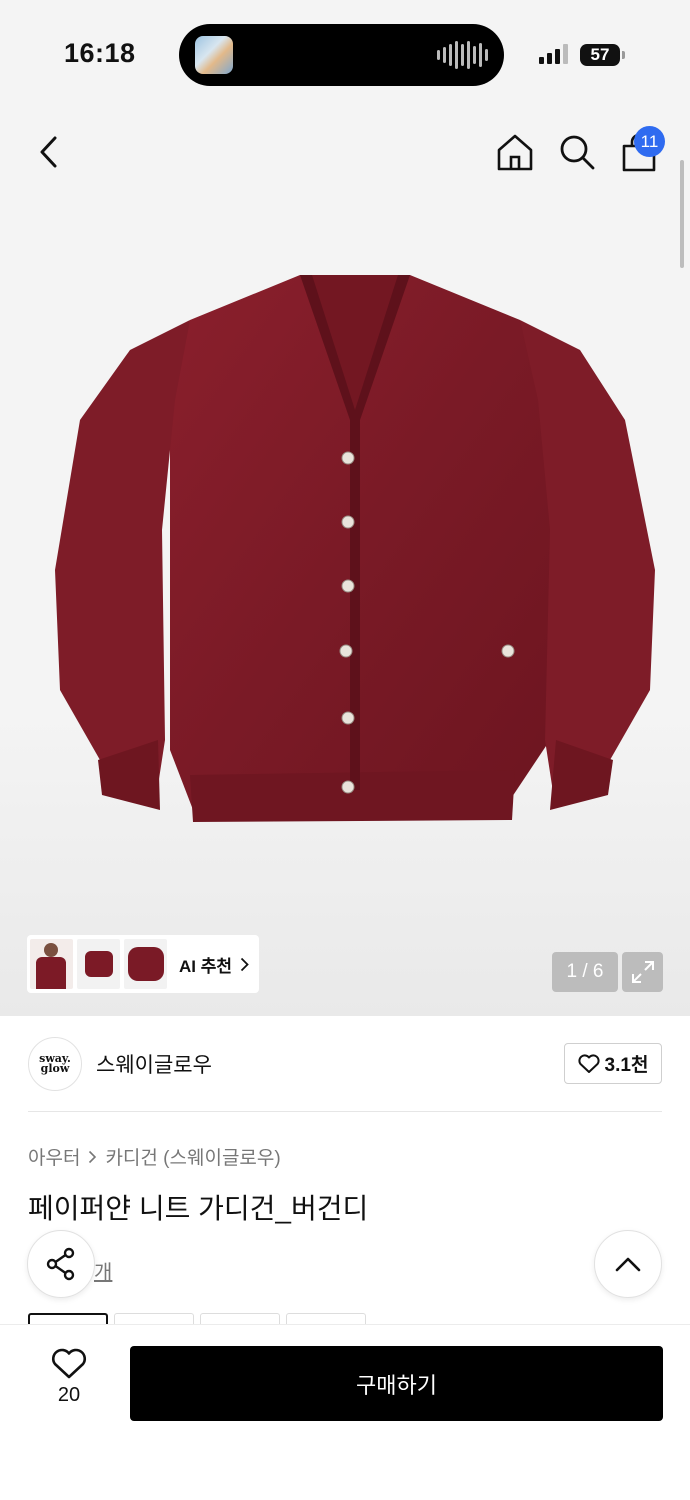 This screenshot has height=1500, width=690. I want to click on search-button, so click(577, 152).